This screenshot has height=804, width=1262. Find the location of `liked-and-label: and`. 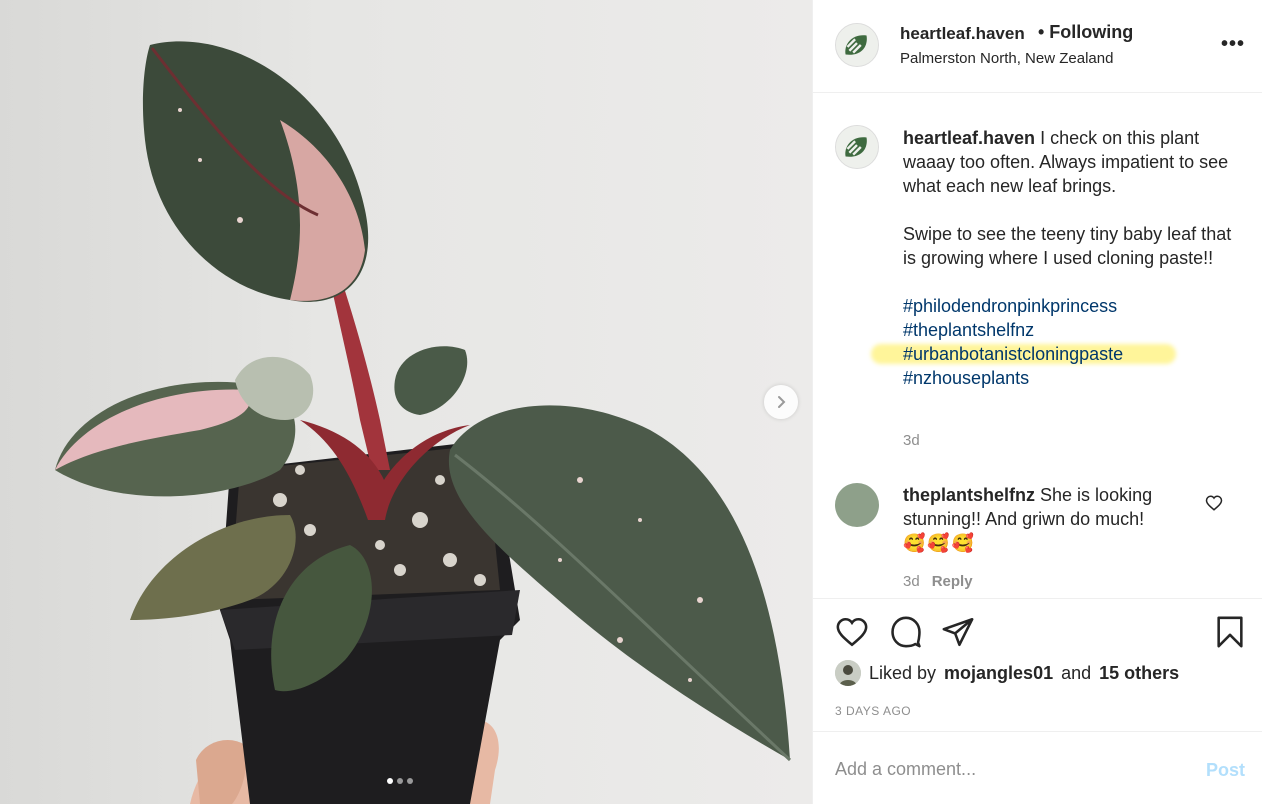

liked-and-label: and is located at coordinates (1076, 672).